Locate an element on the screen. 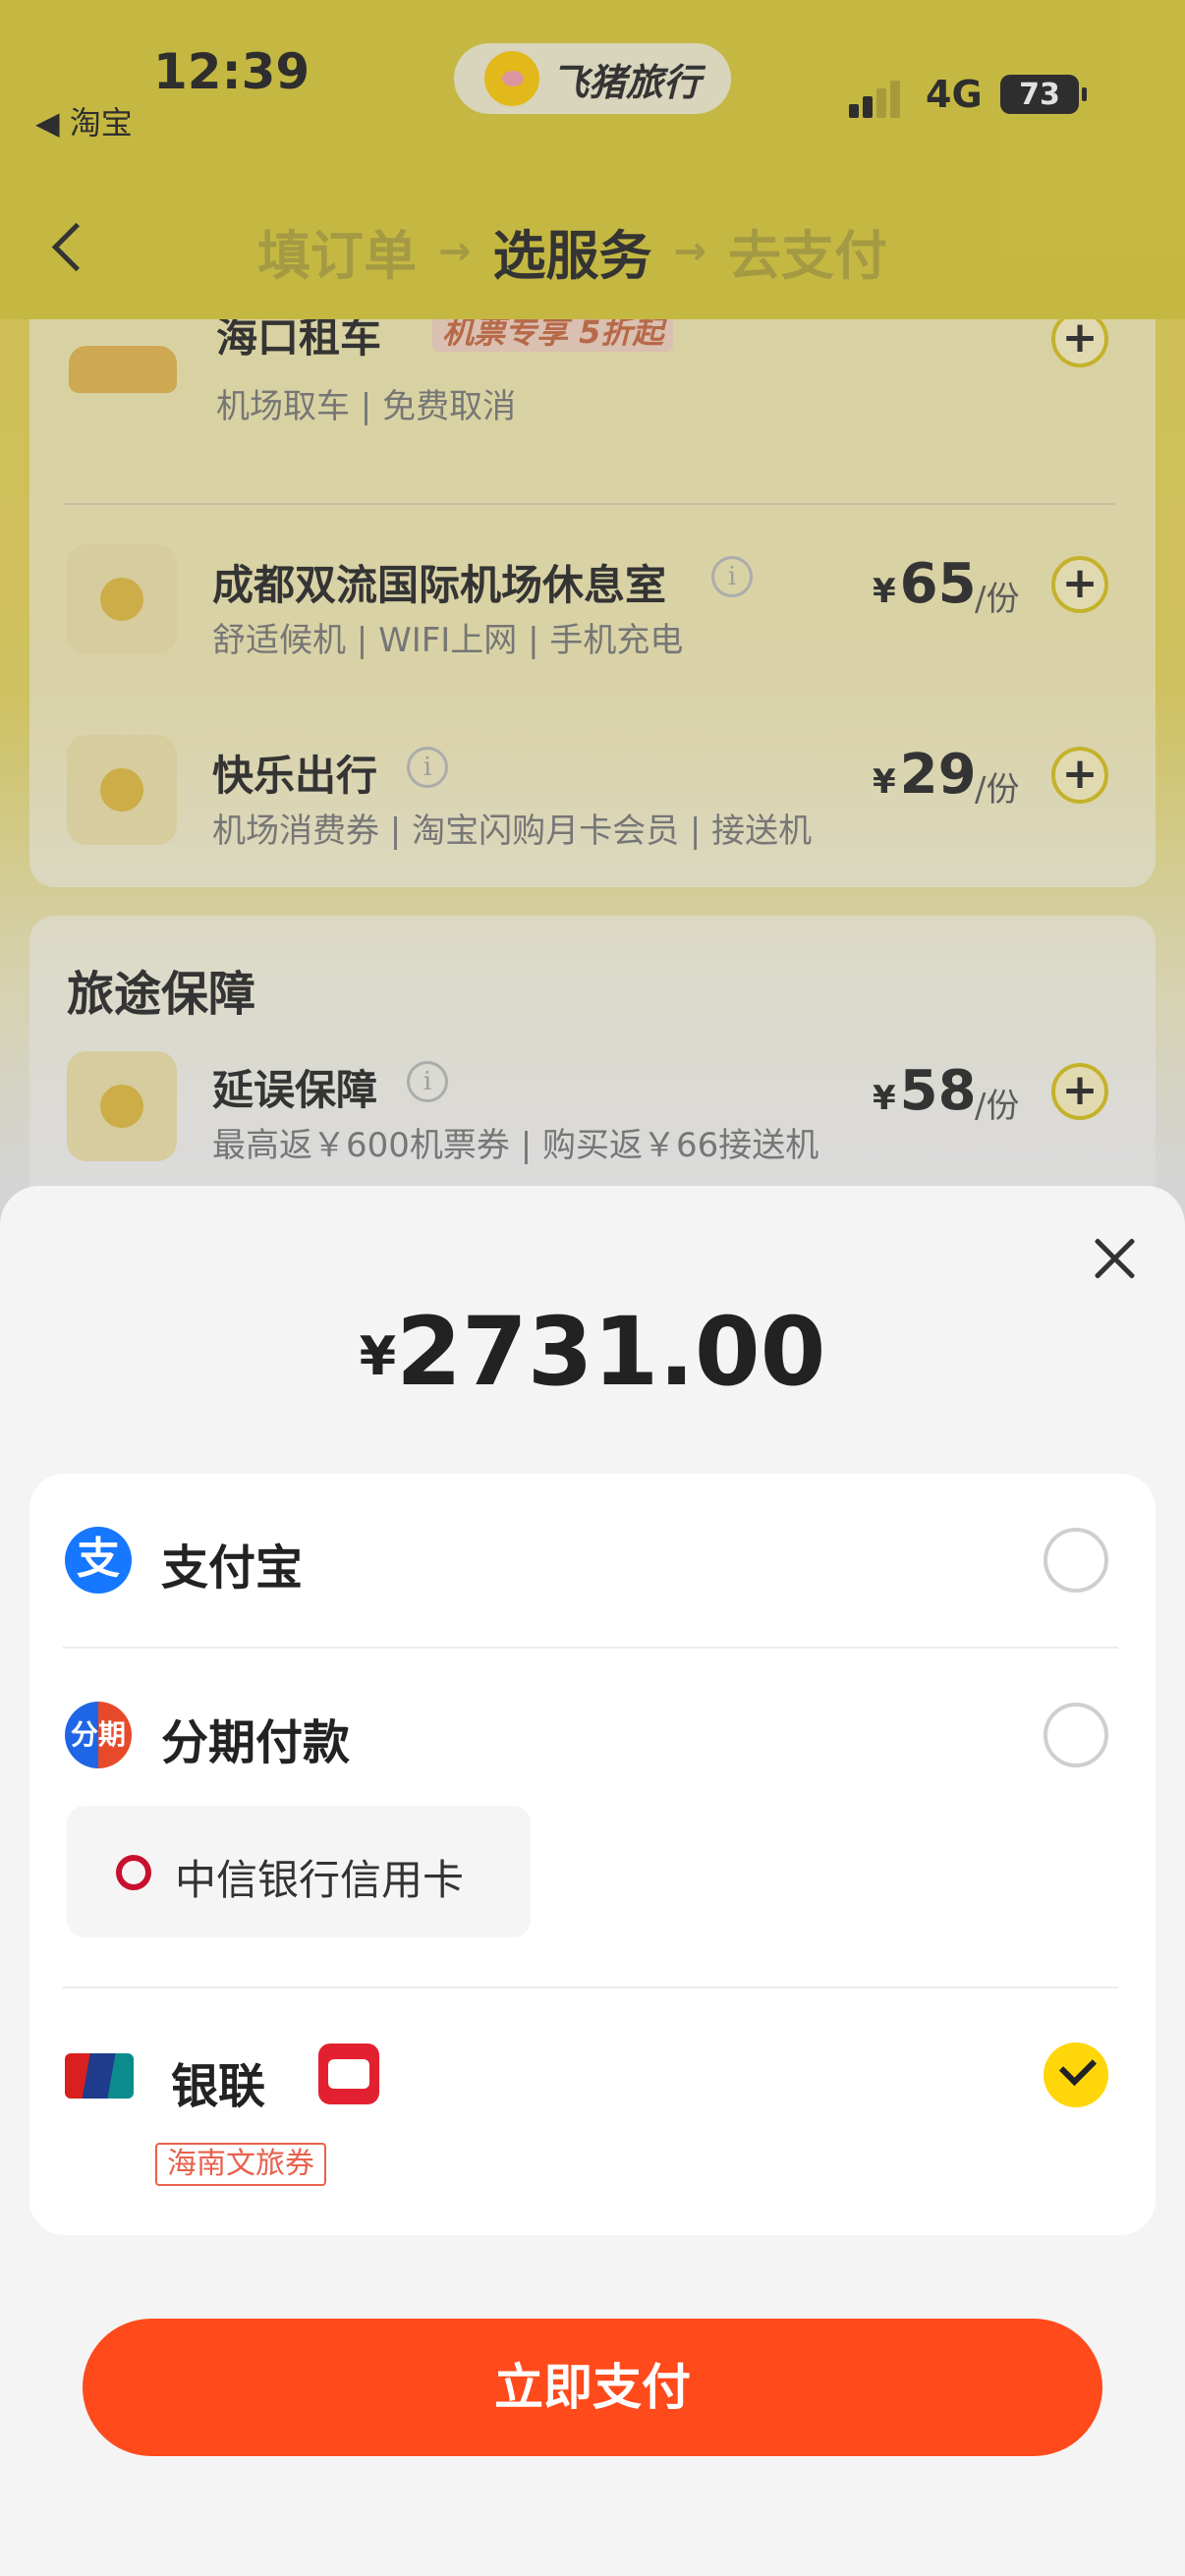 The image size is (1185, 2576). quickpass-app-icon is located at coordinates (349, 2074).